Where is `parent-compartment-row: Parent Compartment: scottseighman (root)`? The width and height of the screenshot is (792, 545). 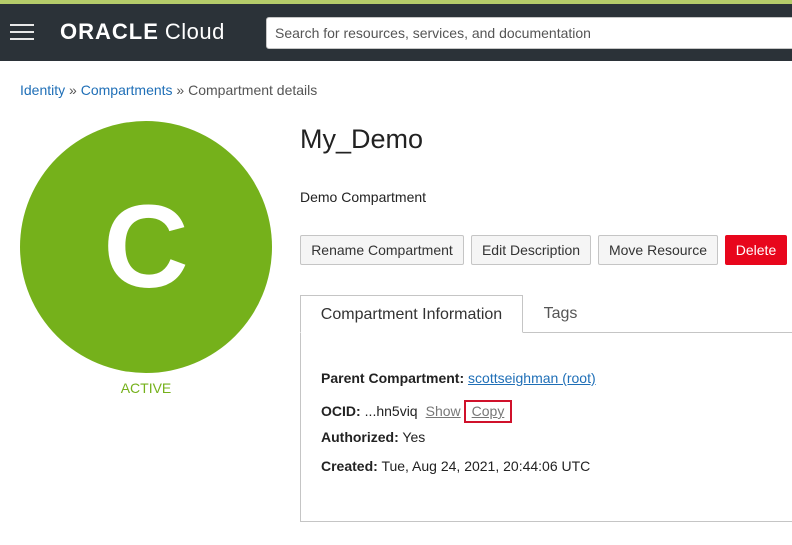 parent-compartment-row: Parent Compartment: scottseighman (root) is located at coordinates (458, 378).